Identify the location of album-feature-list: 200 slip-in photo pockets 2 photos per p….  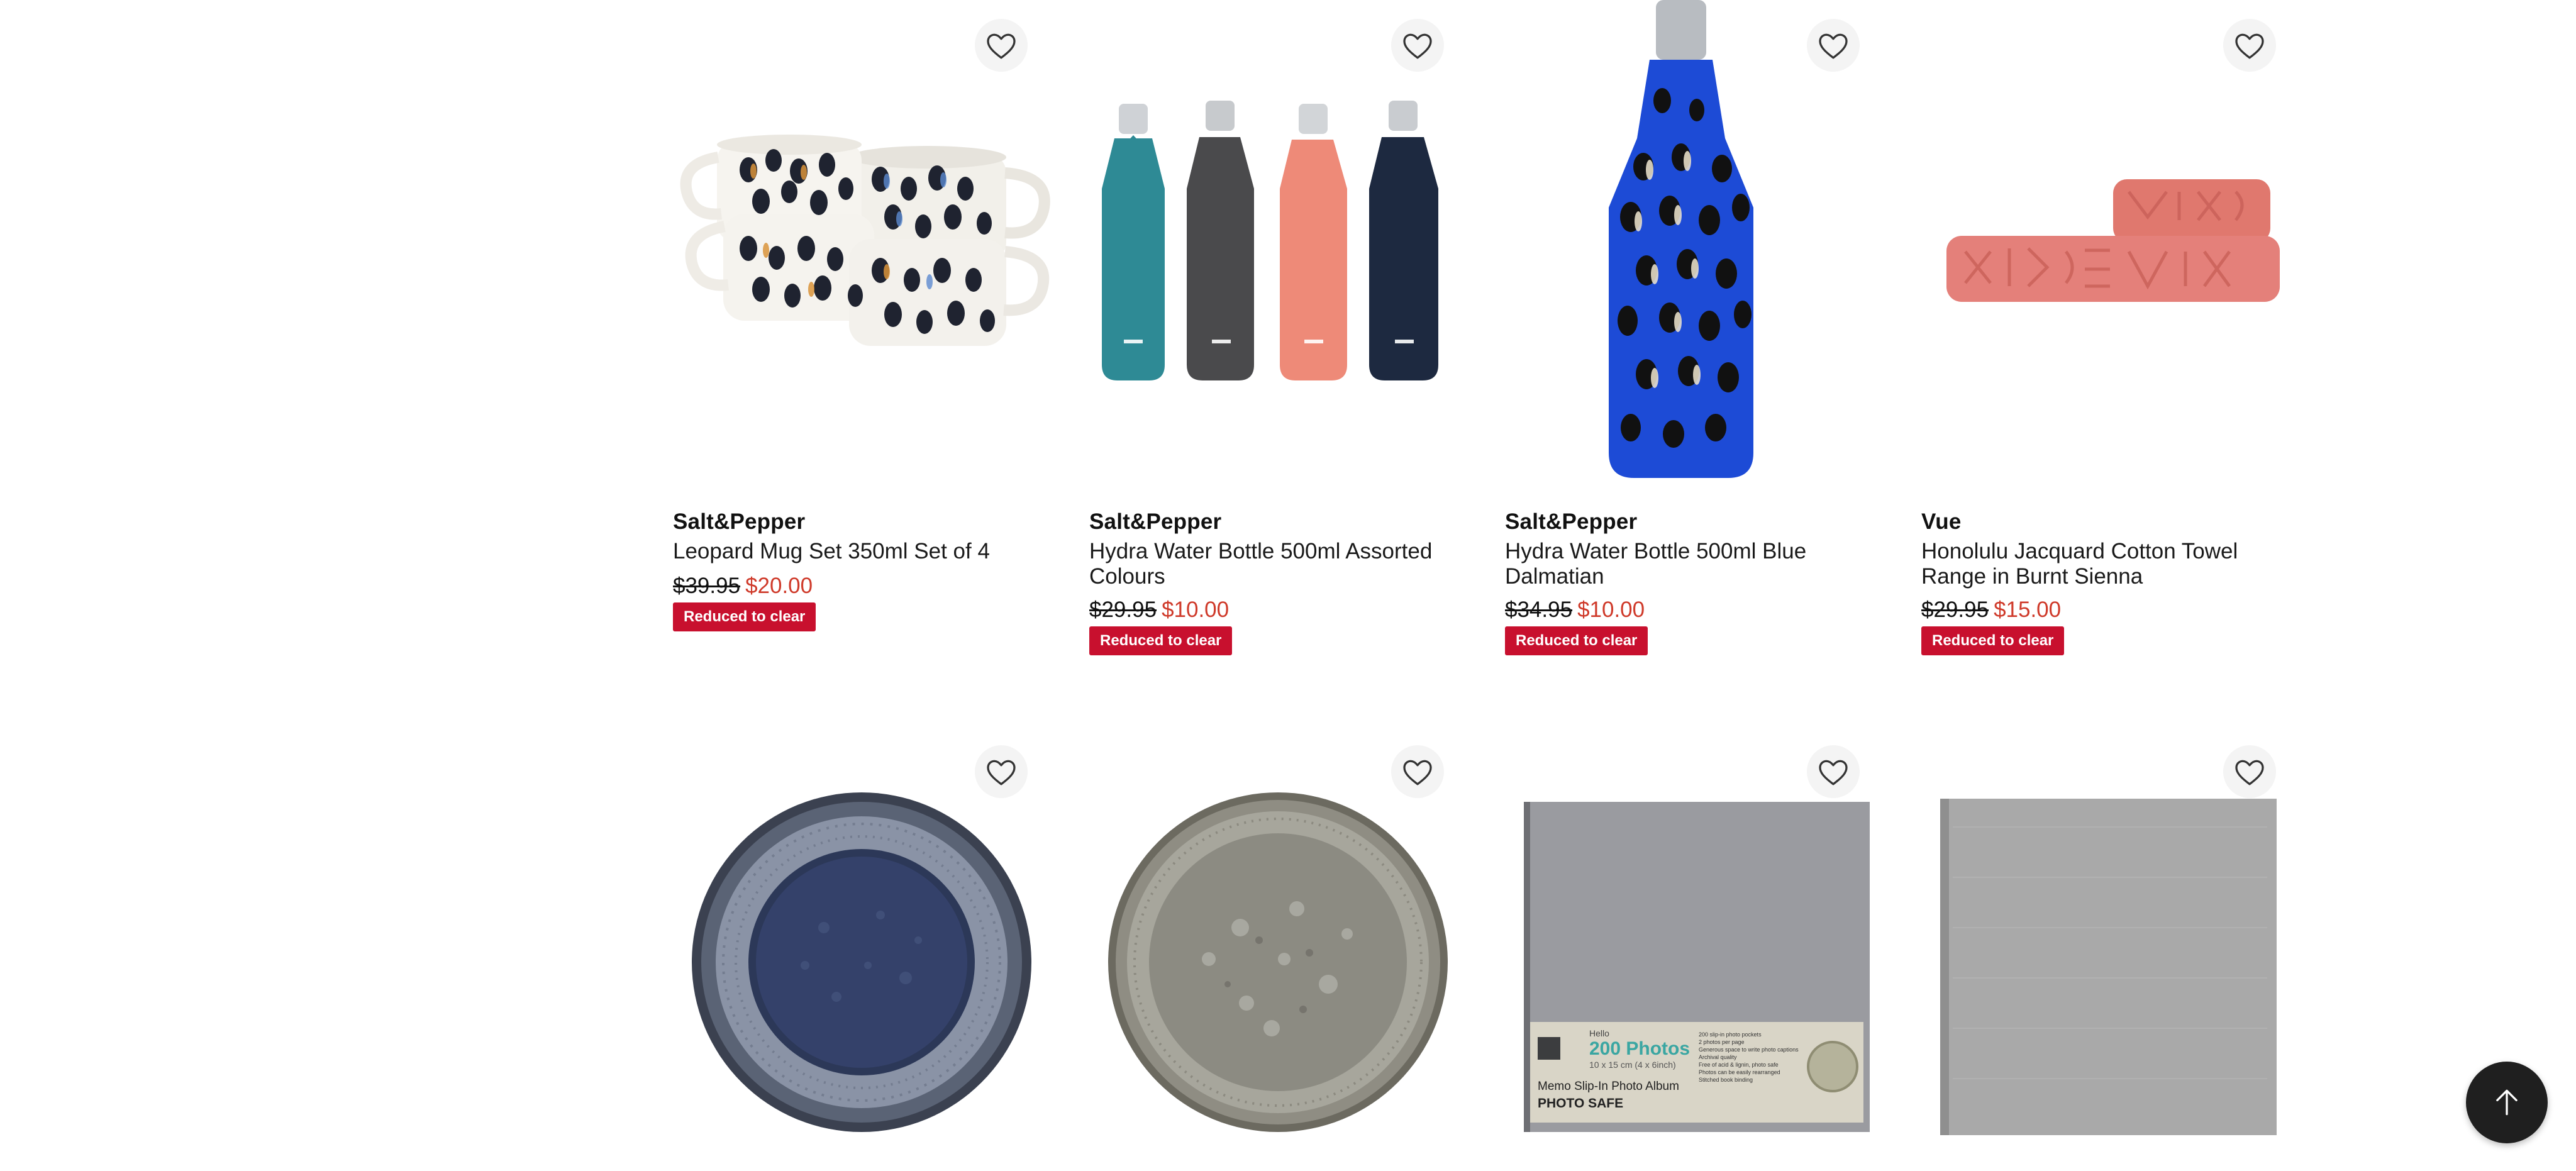
(1749, 1057).